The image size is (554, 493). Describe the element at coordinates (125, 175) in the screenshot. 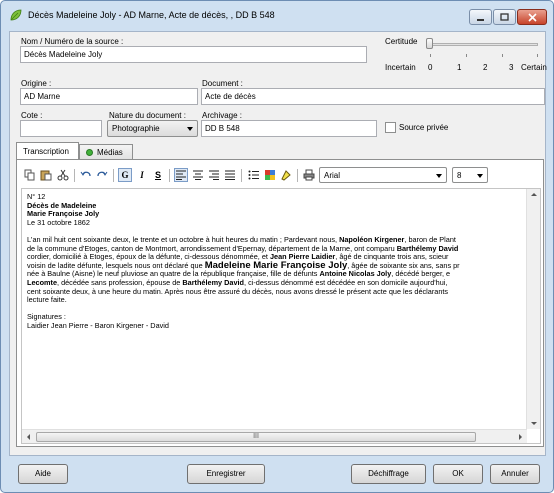

I see `bold-icon: G` at that location.